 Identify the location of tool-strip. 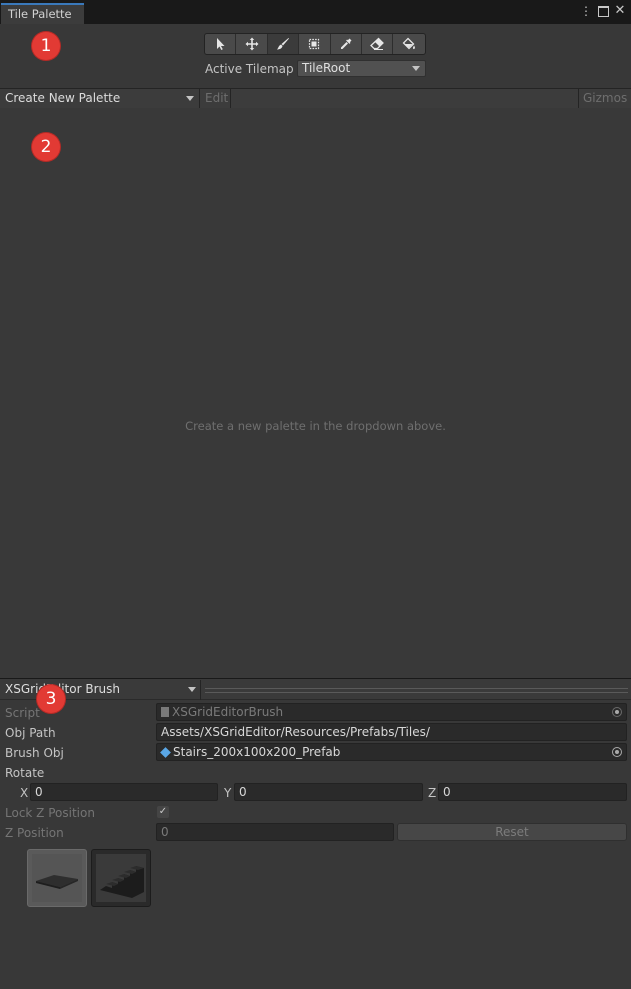
(315, 44).